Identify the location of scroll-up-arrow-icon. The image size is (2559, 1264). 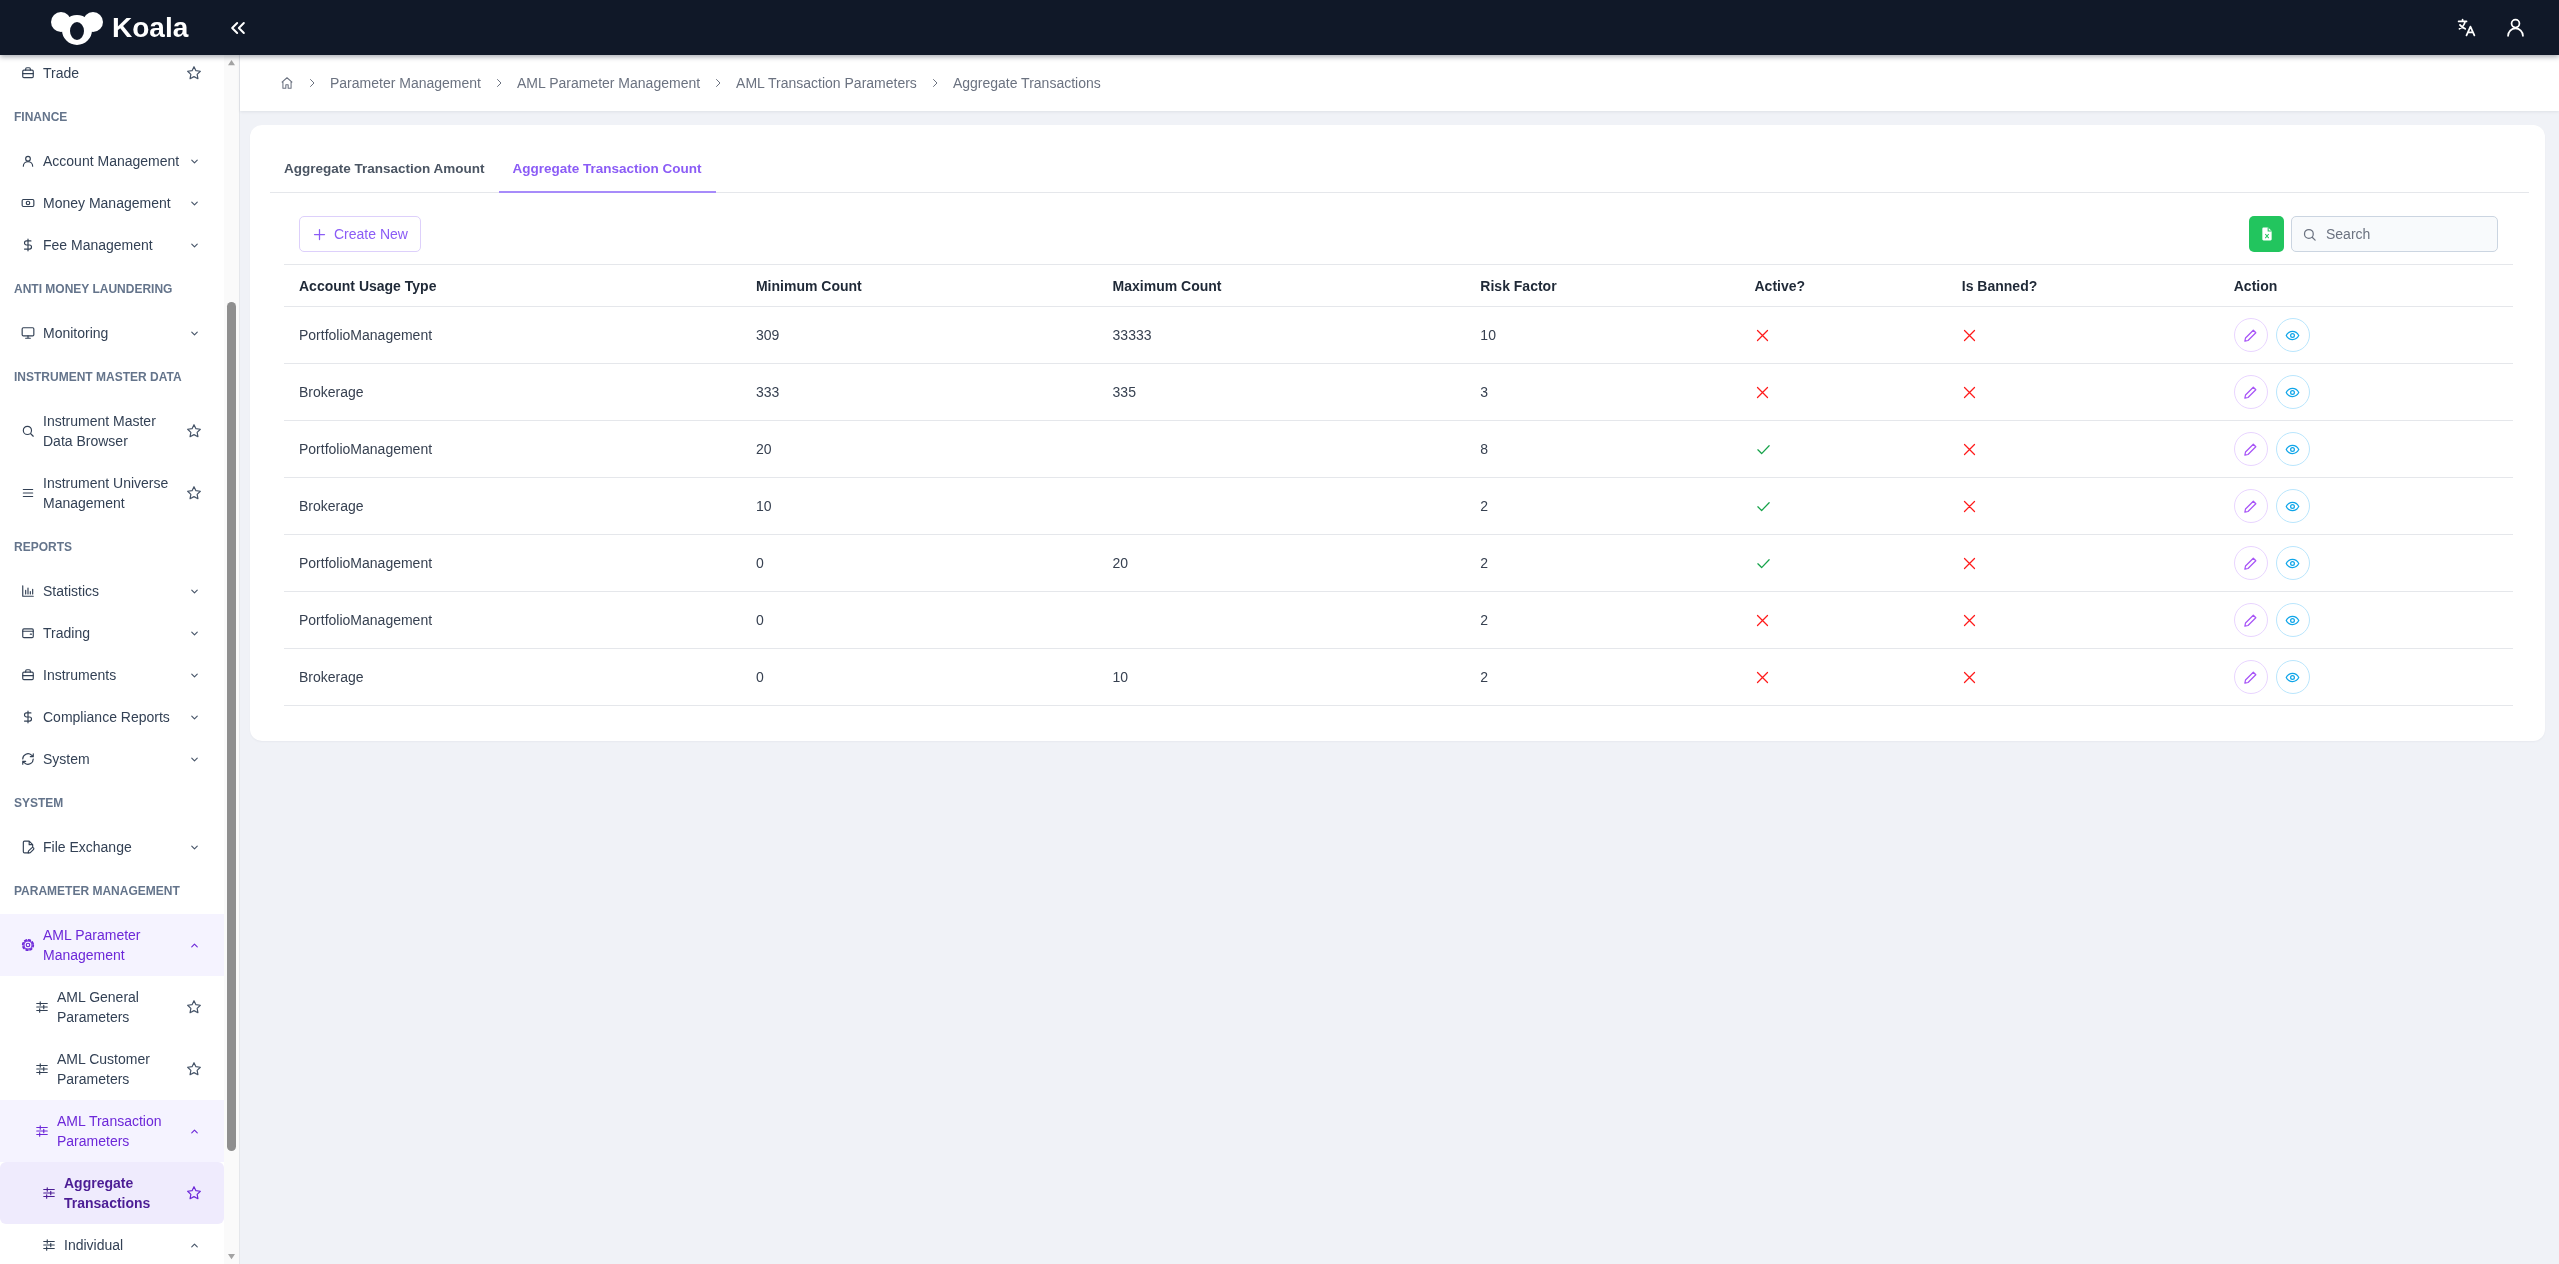
(231, 62).